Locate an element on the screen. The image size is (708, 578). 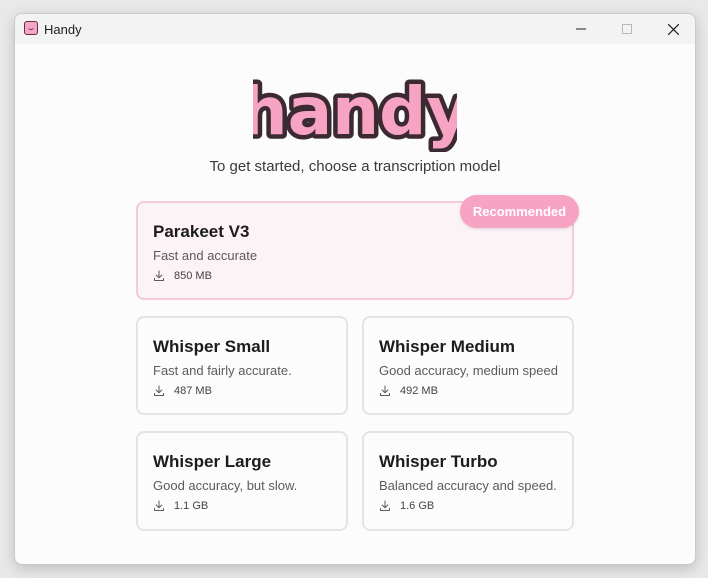
logo-fill: handy is located at coordinates (355, 111).